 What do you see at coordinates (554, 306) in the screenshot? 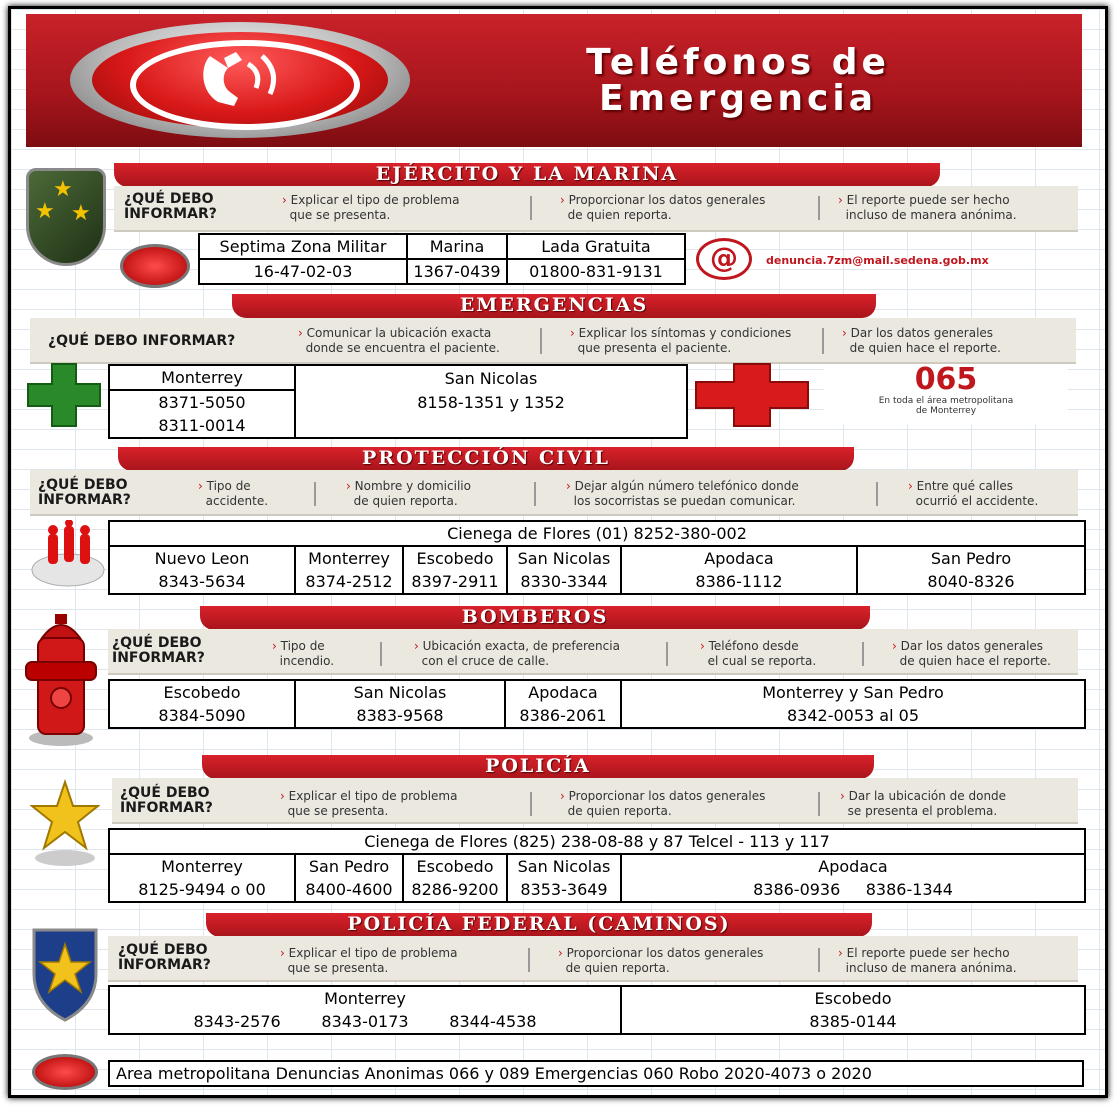
I see `section-ribbon-emergencias: EMERGENCIAS` at bounding box center [554, 306].